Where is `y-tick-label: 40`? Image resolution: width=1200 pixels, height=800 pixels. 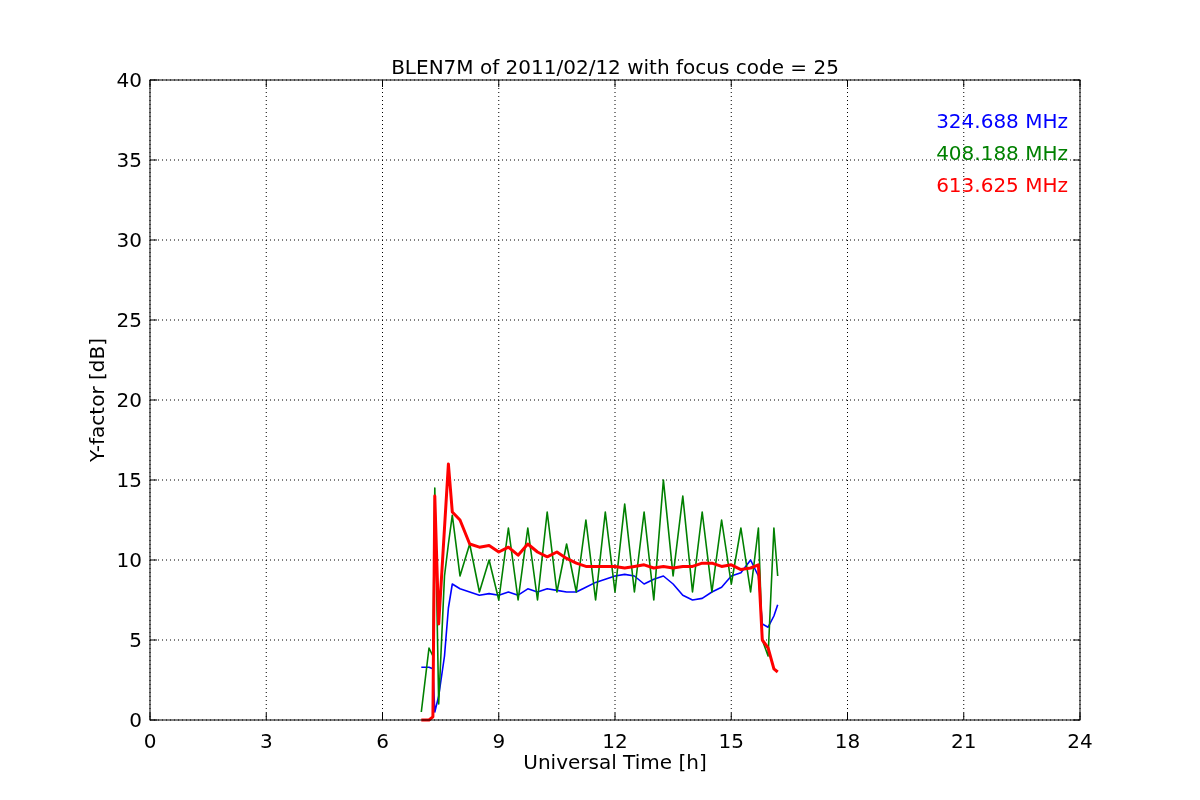 y-tick-label: 40 is located at coordinates (129, 80).